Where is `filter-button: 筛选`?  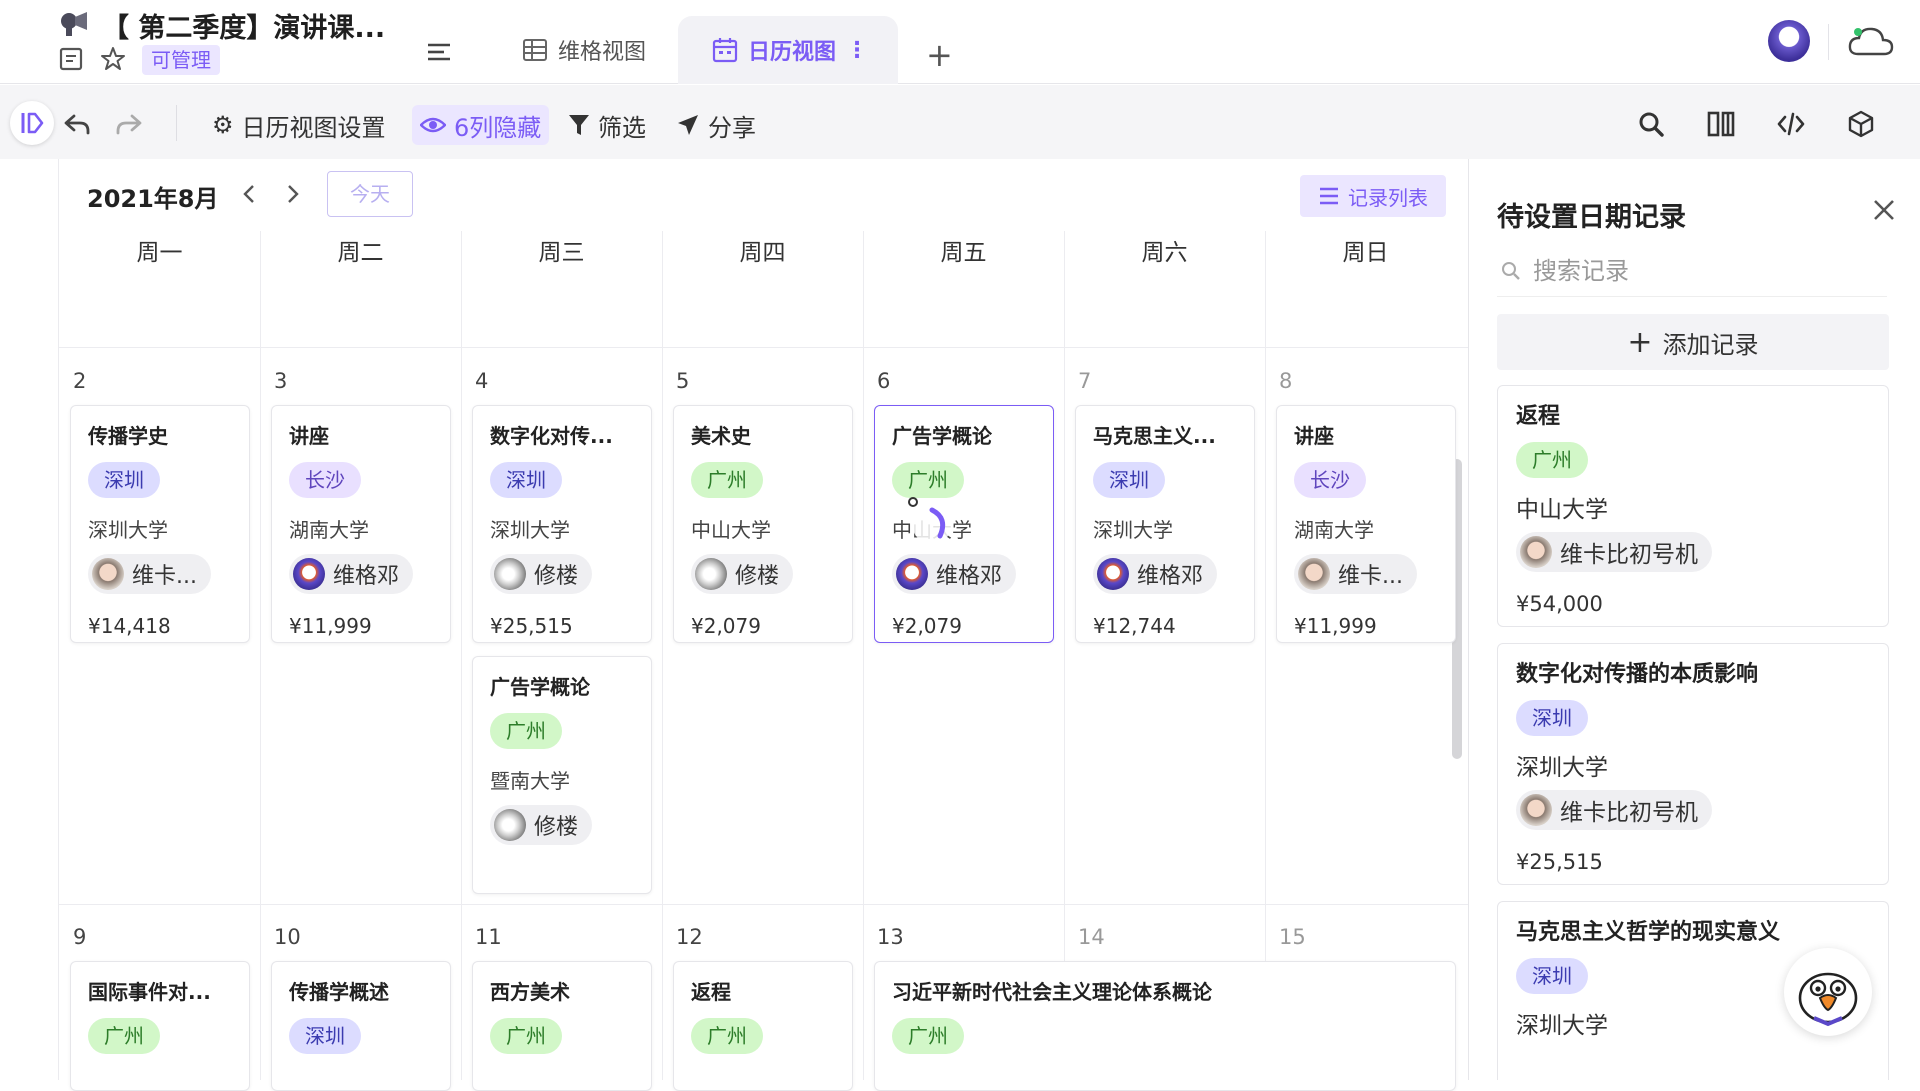 filter-button: 筛选 is located at coordinates (607, 125).